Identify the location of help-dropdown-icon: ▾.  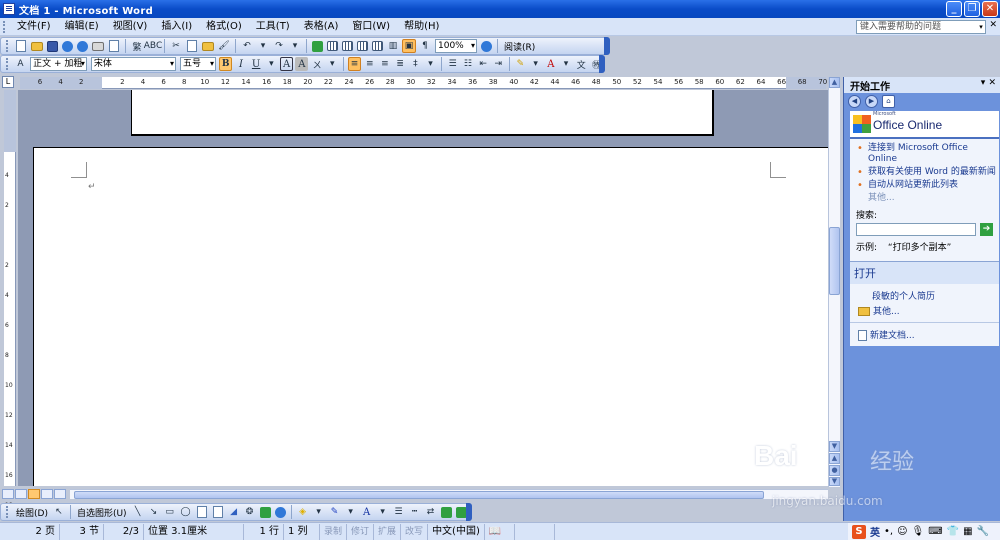
(981, 27).